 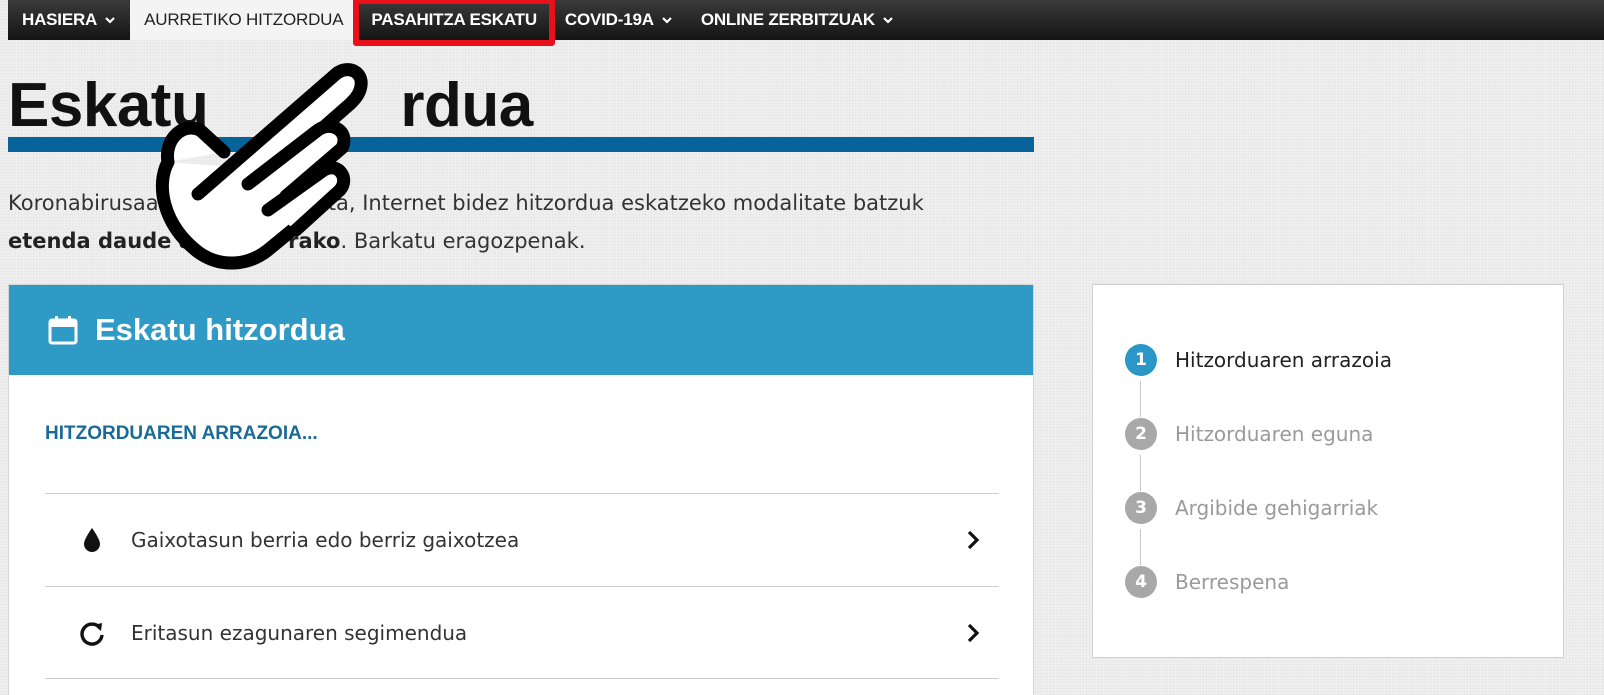 I want to click on nav-hasiera: HASIERA, so click(x=69, y=20).